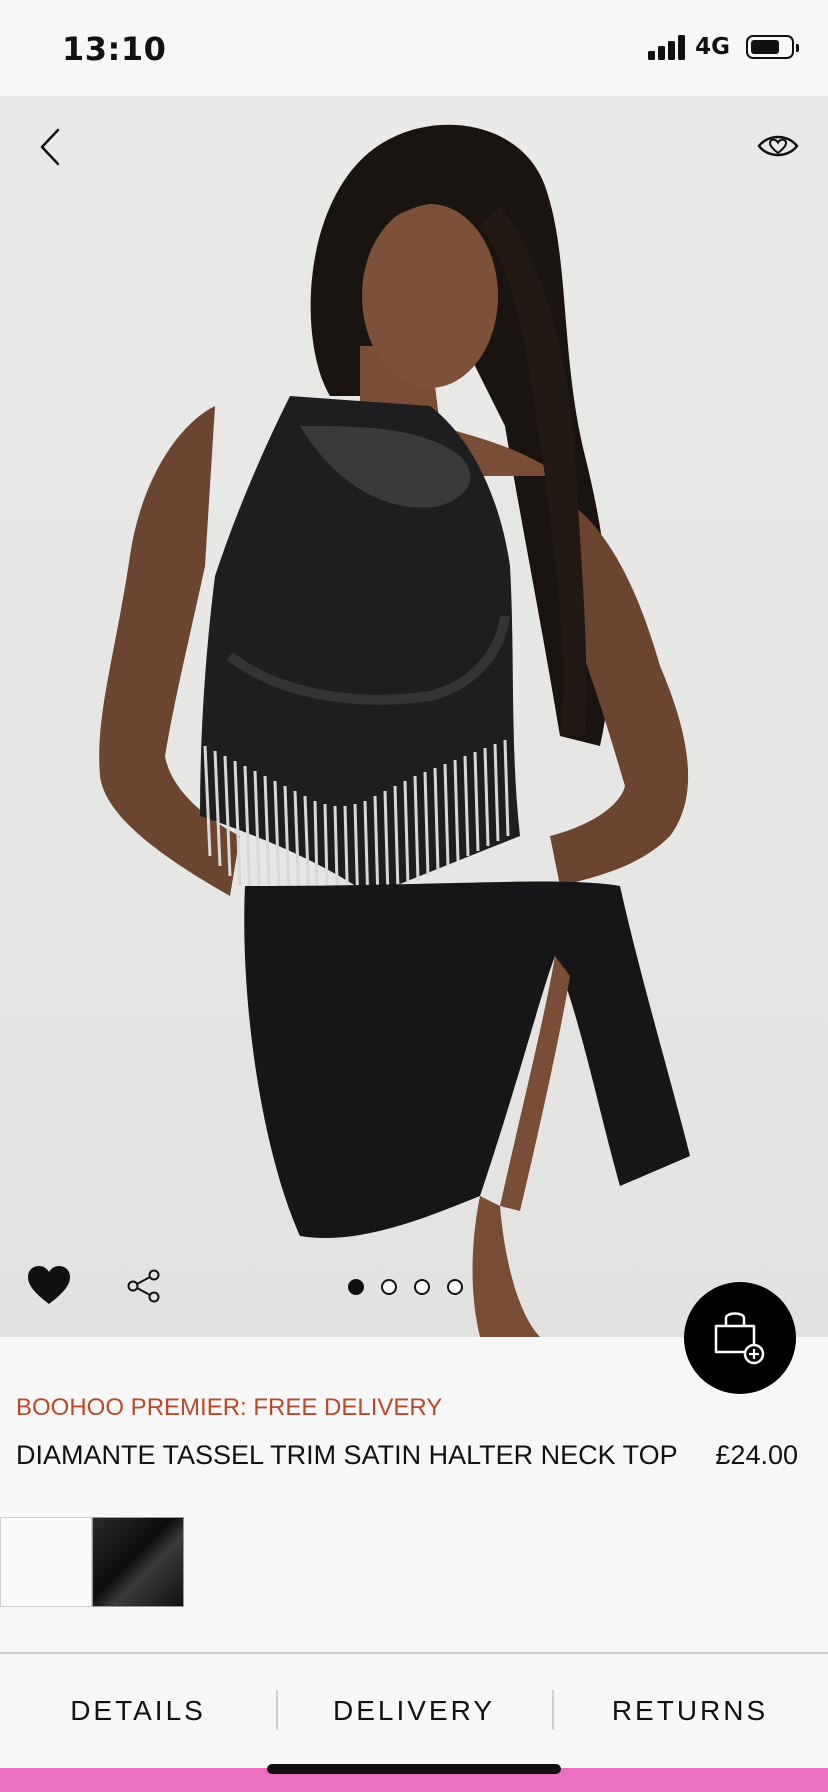  I want to click on color-swatches, so click(92, 1562).